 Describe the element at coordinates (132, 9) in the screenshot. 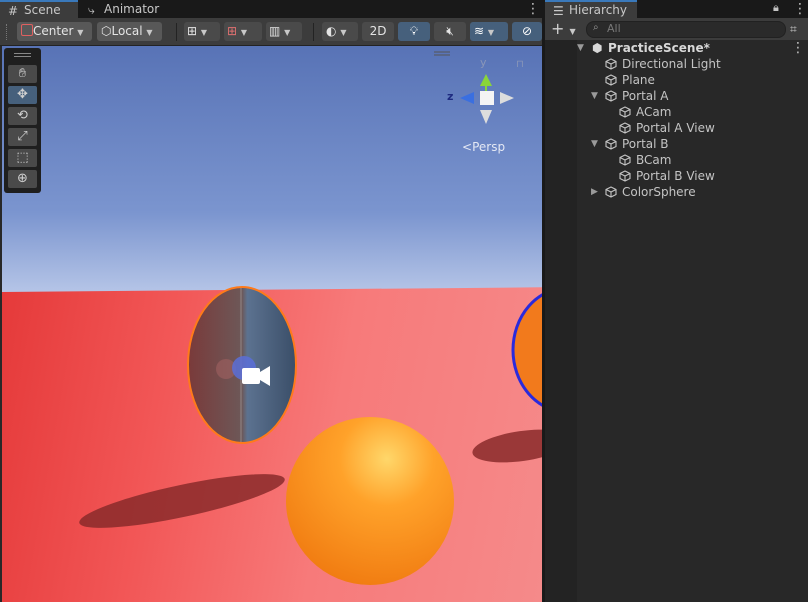

I see `tab-animator-label: Animator` at that location.